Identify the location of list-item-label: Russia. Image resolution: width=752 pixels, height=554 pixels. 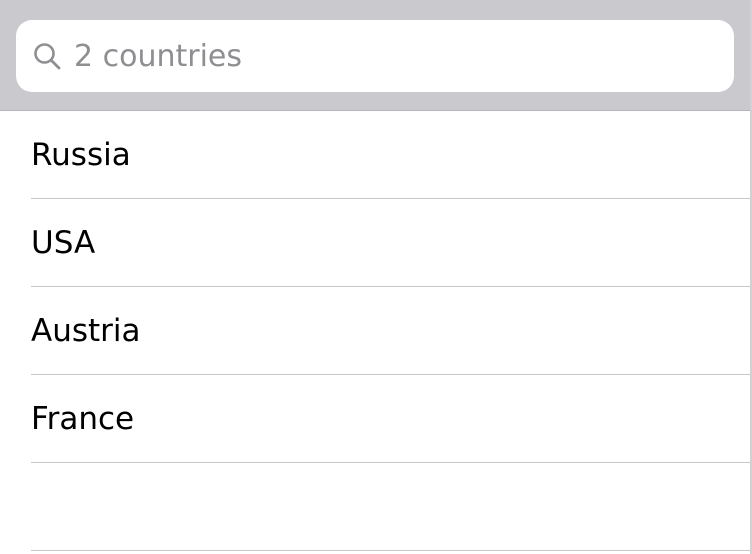
(81, 155).